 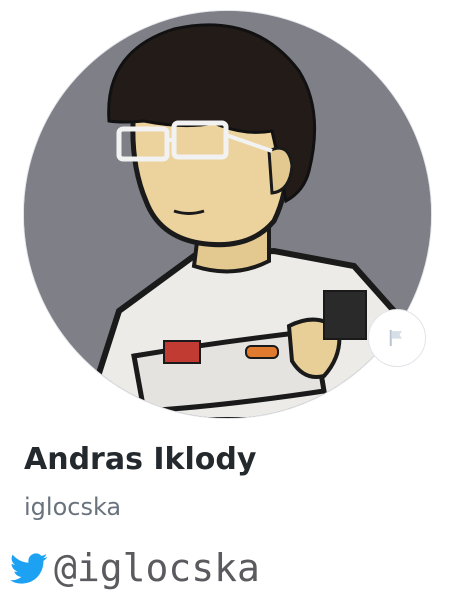 What do you see at coordinates (29, 568) in the screenshot?
I see `twitter-bird-icon` at bounding box center [29, 568].